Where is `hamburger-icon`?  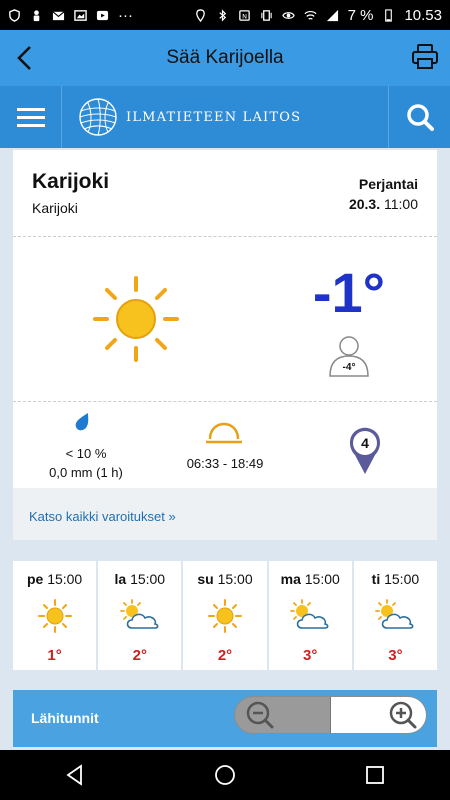
hamburger-icon is located at coordinates (30, 117).